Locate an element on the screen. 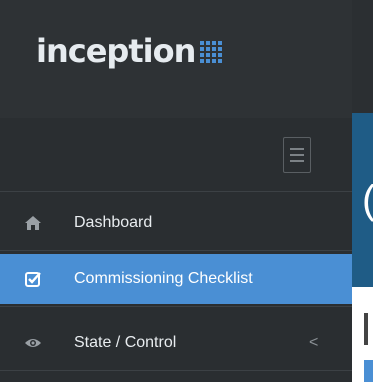 This screenshot has width=373, height=382. sidebar-item-label: State / Control is located at coordinates (125, 342).